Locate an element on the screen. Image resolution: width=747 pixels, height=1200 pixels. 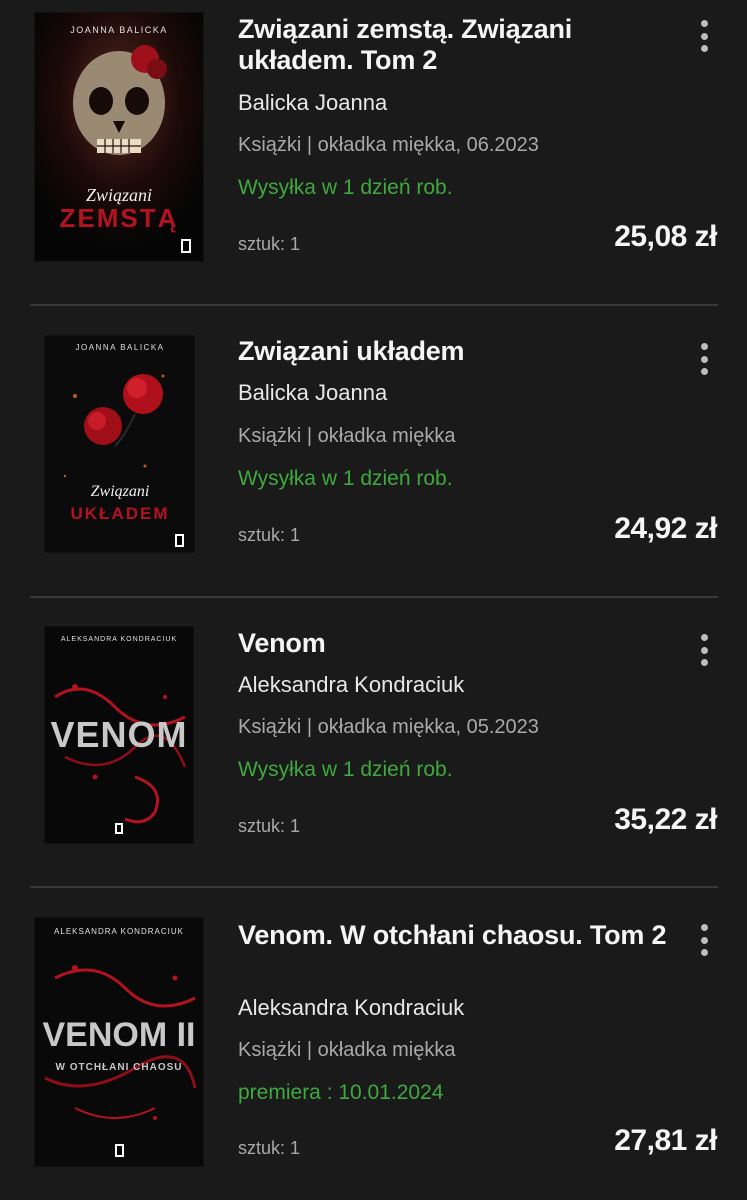
cover-title-line2: ZEMSTĄ is located at coordinates (119, 218).